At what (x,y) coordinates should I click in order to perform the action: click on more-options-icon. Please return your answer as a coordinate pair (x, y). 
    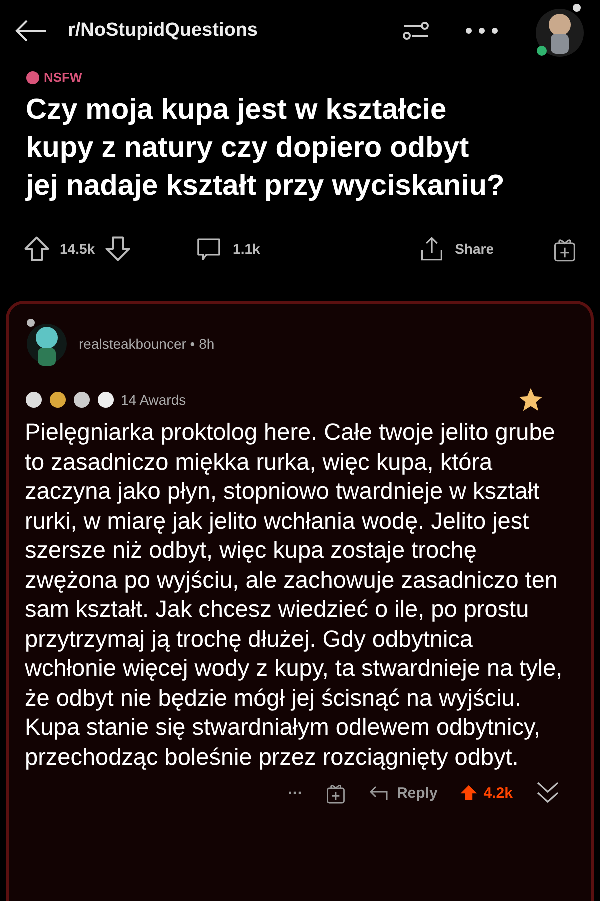
    Looking at the image, I should click on (482, 31).